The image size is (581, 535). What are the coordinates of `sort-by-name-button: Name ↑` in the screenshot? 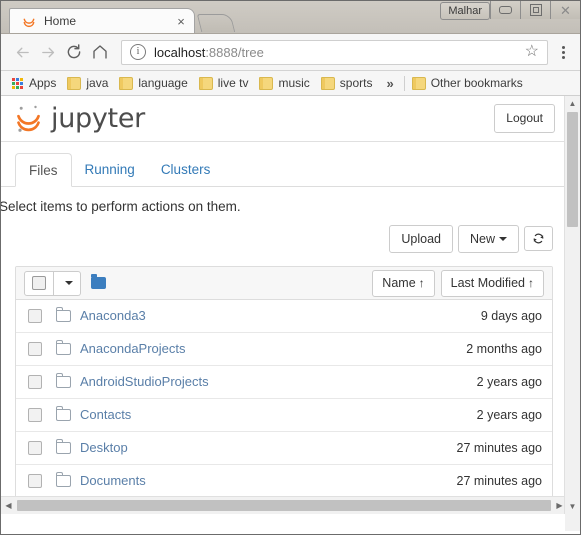 It's located at (403, 283).